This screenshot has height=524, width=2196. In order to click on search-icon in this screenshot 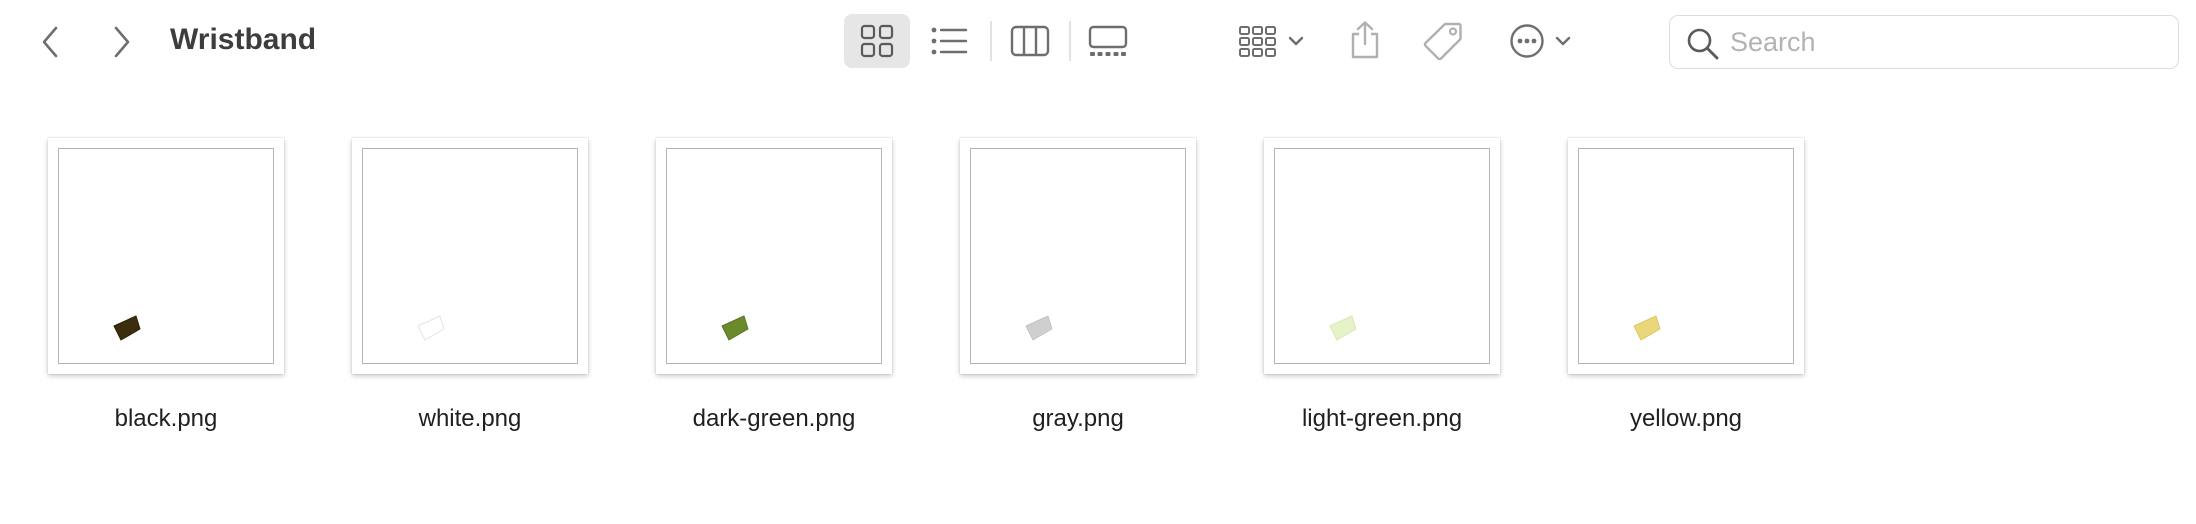, I will do `click(1703, 46)`.